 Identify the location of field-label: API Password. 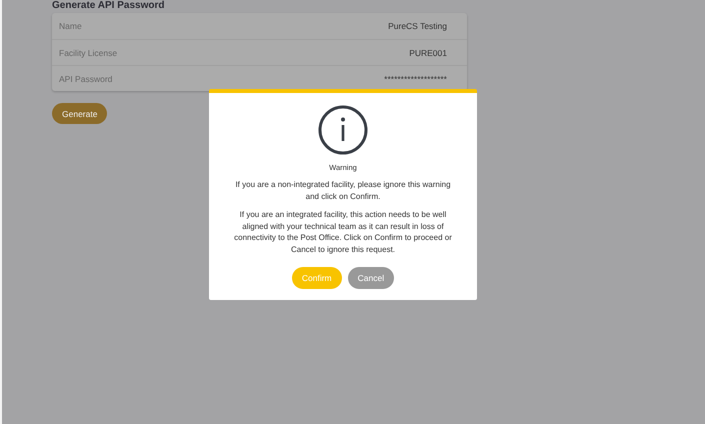
(85, 79).